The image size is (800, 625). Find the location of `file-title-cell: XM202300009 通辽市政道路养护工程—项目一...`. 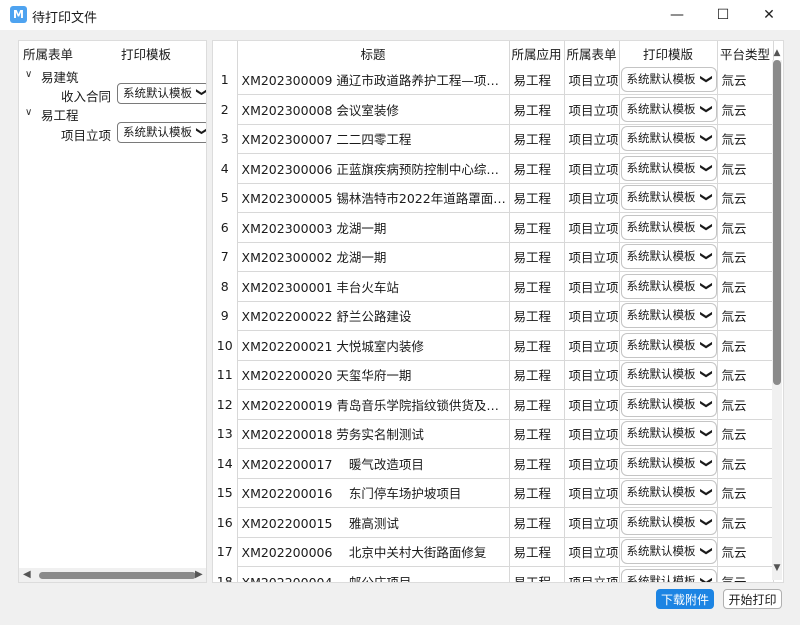

file-title-cell: XM202300009 通辽市政道路养护工程—项目一... is located at coordinates (373, 80).